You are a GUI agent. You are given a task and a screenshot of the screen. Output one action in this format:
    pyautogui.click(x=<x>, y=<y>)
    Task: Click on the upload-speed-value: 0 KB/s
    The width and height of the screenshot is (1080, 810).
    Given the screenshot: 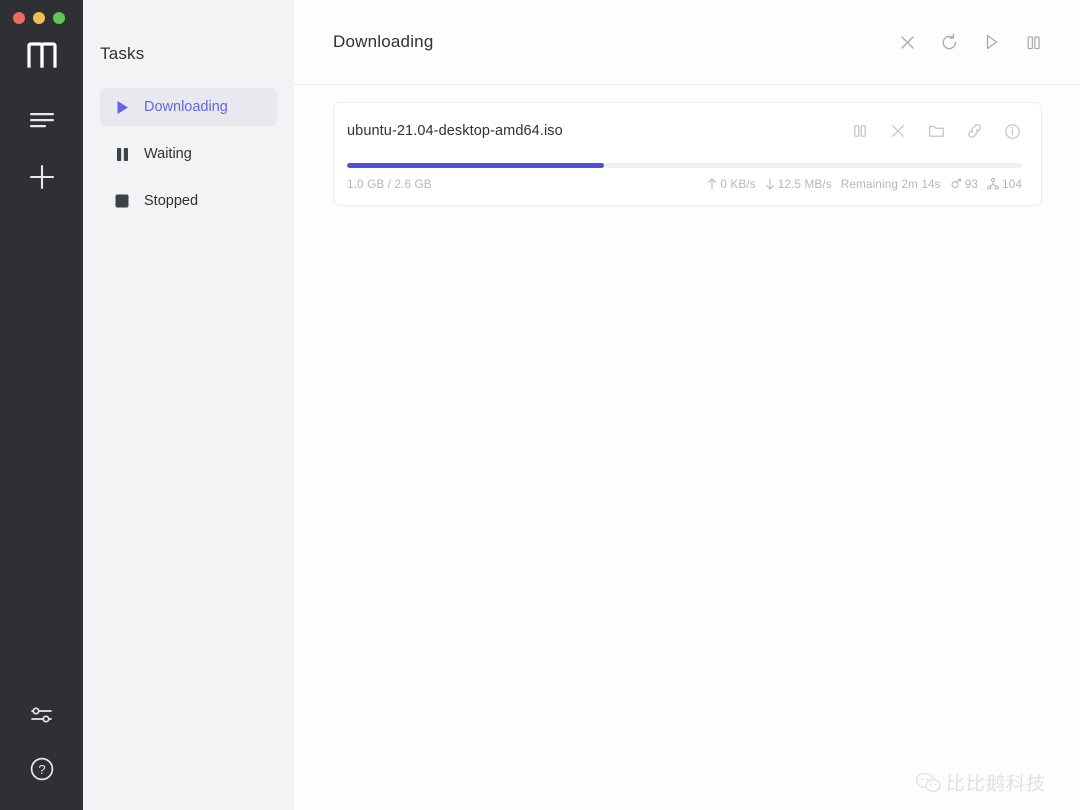 What is the action you would take?
    pyautogui.click(x=738, y=184)
    